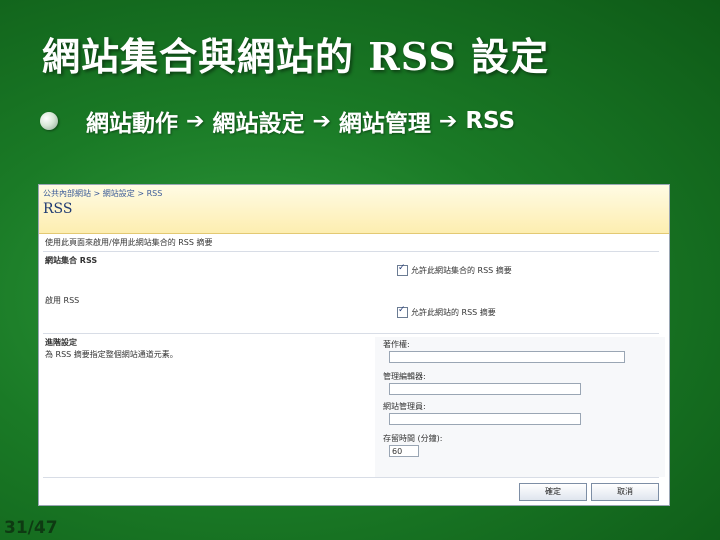  Describe the element at coordinates (296, 56) in the screenshot. I see `slide-title: 網站集合與網站的 RSS 設定` at that location.